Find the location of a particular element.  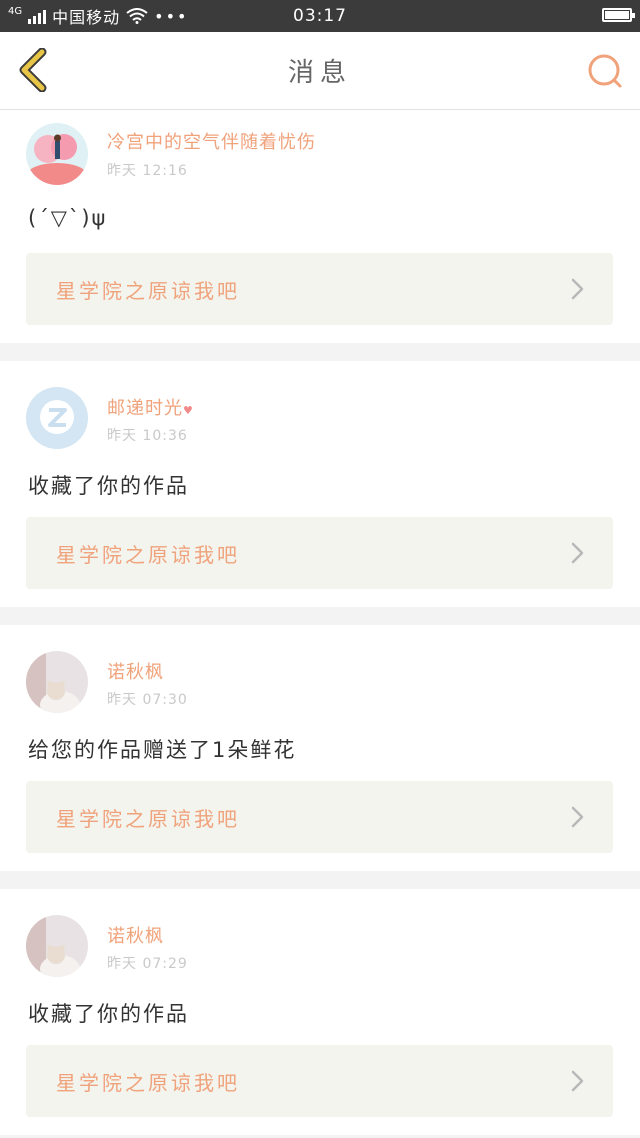

search-button is located at coordinates (606, 72).